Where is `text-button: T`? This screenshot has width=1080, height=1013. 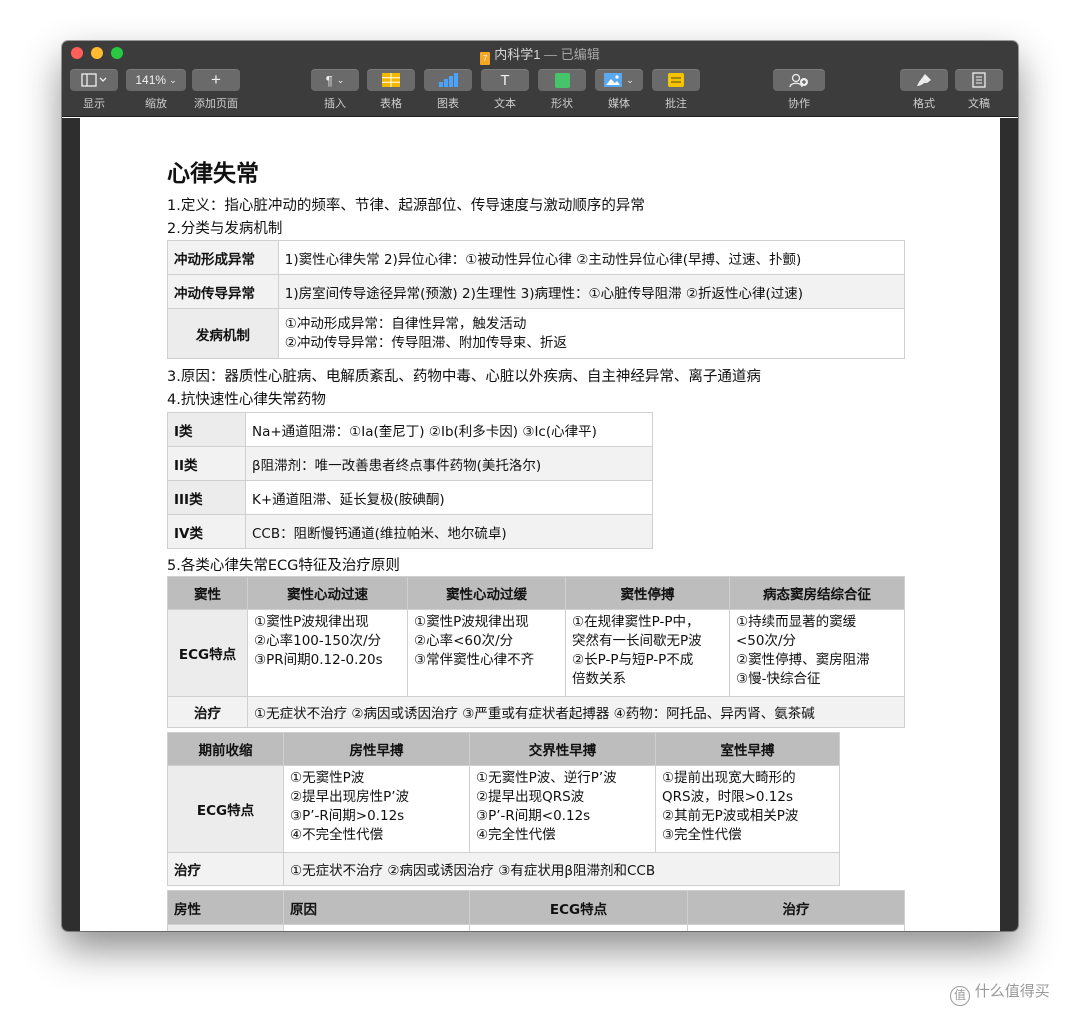 text-button: T is located at coordinates (505, 80).